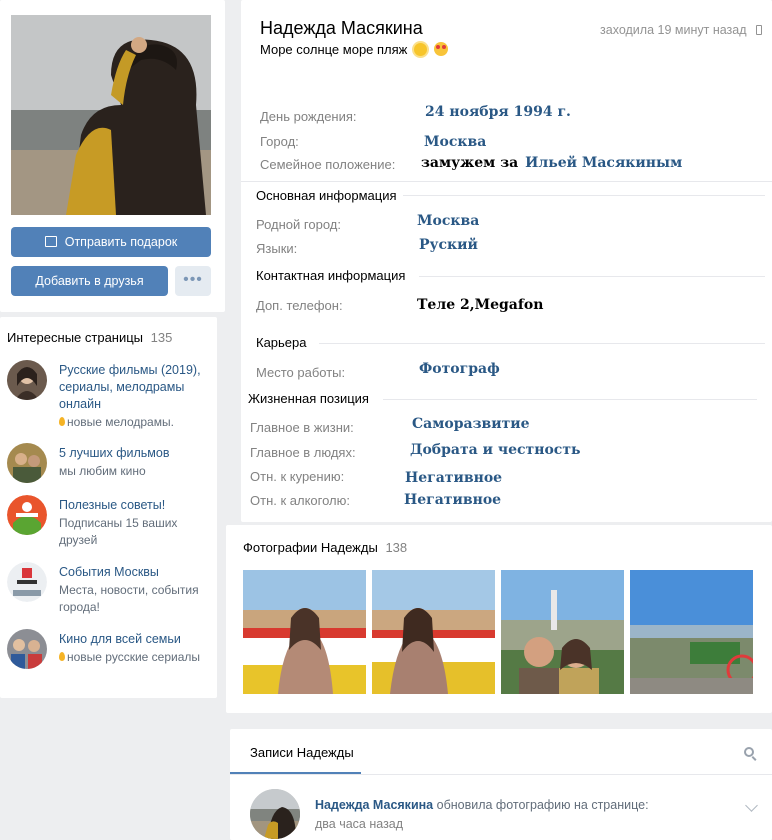 The image size is (772, 840). Describe the element at coordinates (111, 115) in the screenshot. I see `profile-photo` at that location.